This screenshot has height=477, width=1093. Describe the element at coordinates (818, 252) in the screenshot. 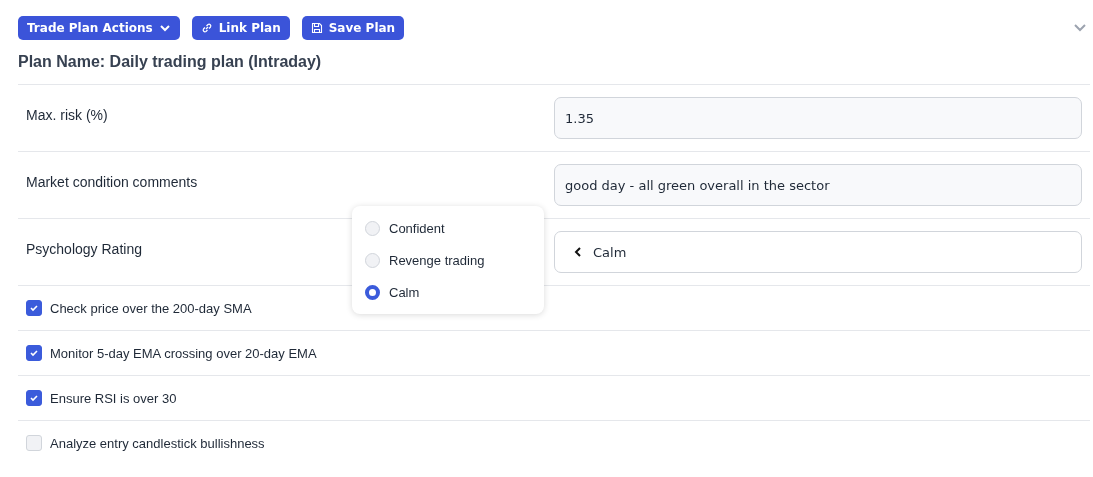

I see `select-field: Calm` at that location.